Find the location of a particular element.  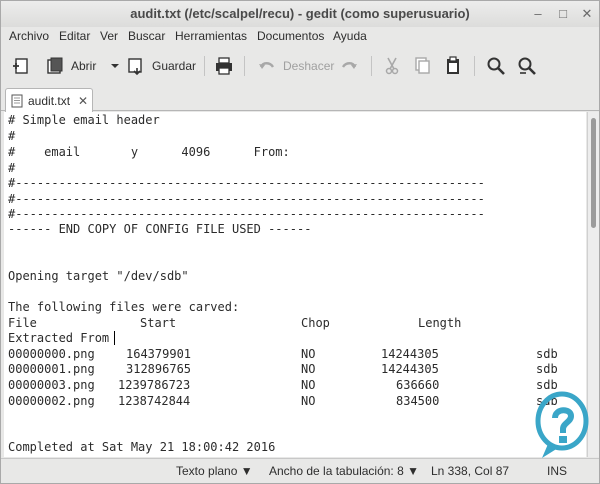

copy-icon is located at coordinates (422, 65).